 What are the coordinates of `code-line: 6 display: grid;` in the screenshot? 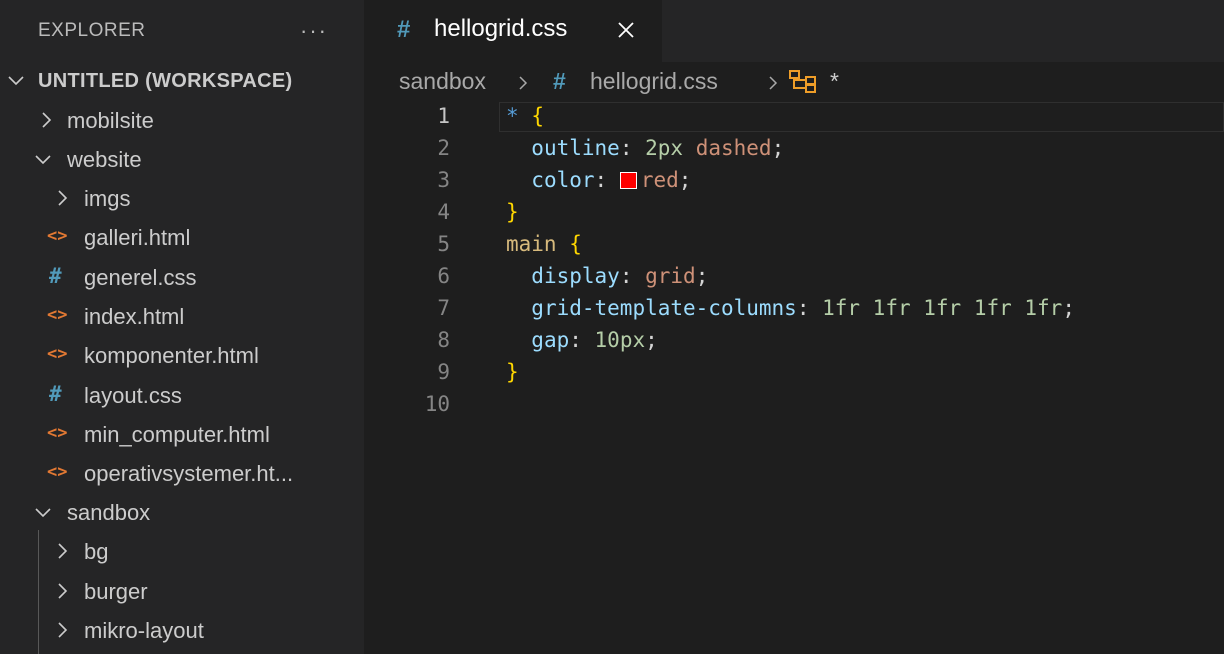 It's located at (794, 278).